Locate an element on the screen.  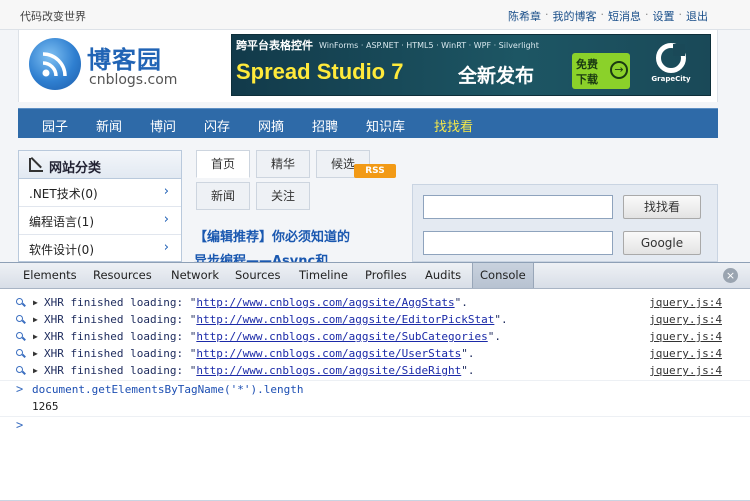
nav-item-news: 新闻 is located at coordinates (109, 125).